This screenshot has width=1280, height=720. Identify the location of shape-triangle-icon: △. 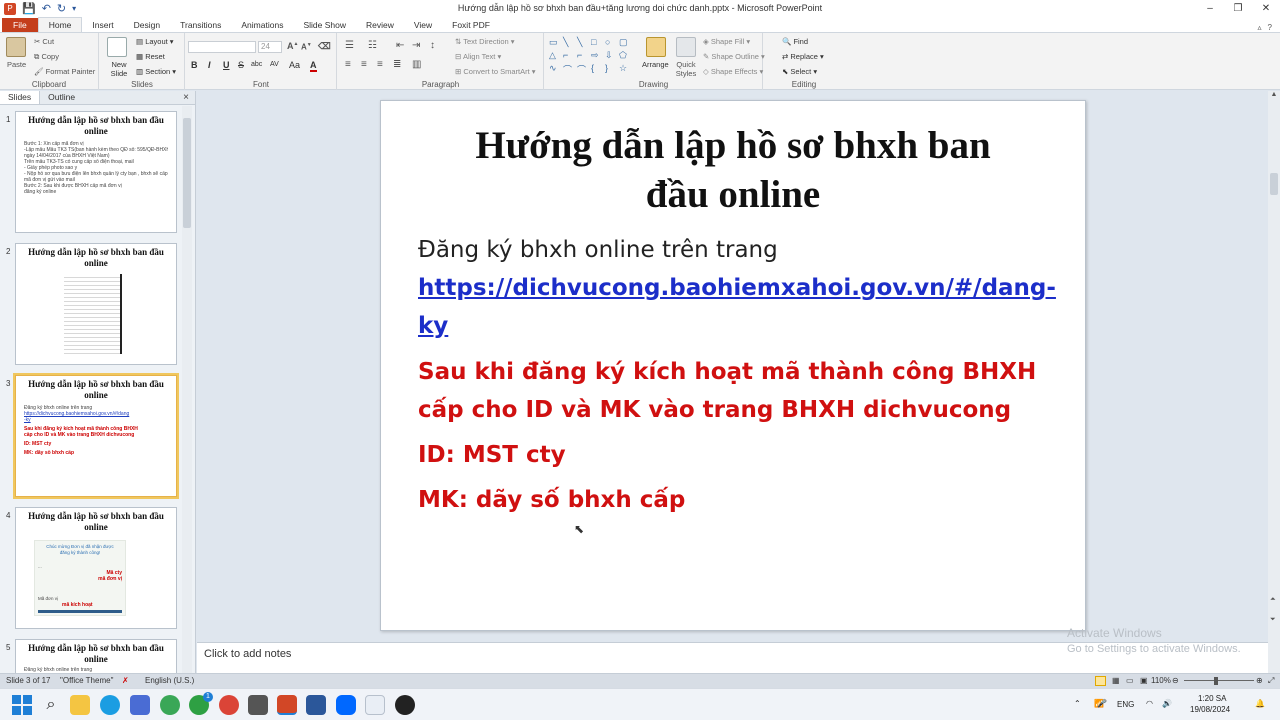
(555, 56).